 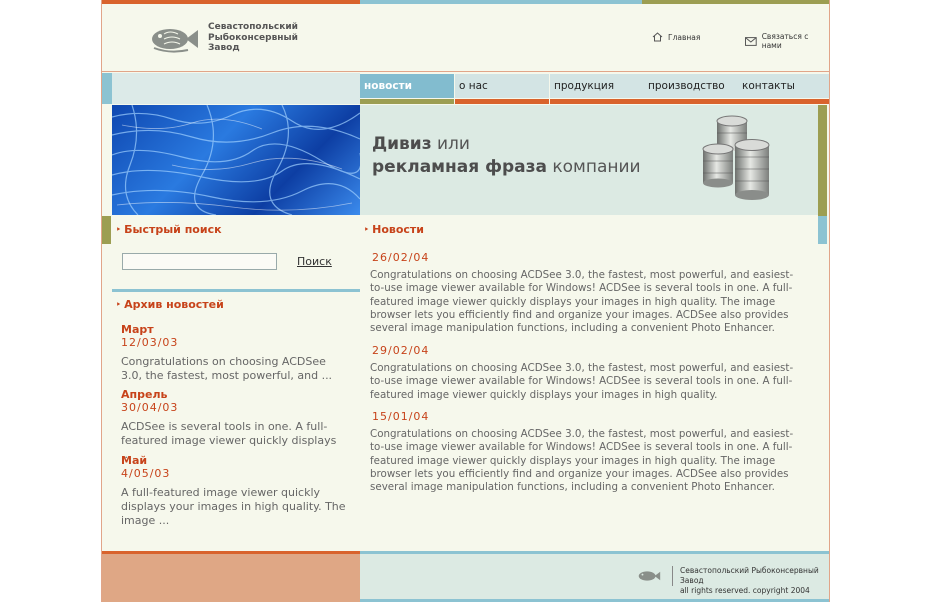 What do you see at coordinates (107, 88) in the screenshot?
I see `nav-left-accent` at bounding box center [107, 88].